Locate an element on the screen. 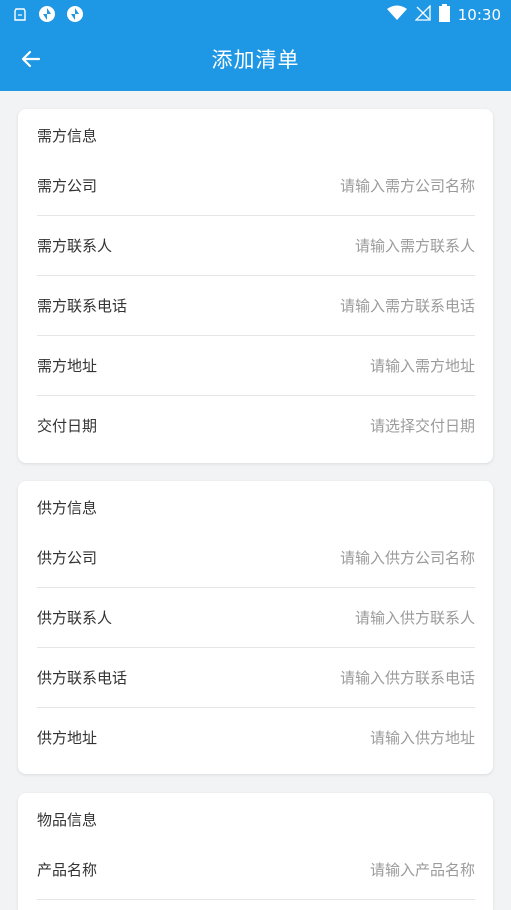 Image resolution: width=511 pixels, height=910 pixels. field-placeholder: 请输入供方公司名称 is located at coordinates (407, 558).